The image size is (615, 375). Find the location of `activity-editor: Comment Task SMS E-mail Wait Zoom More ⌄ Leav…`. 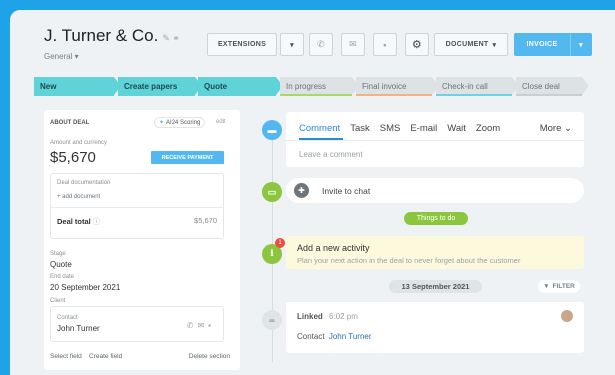

activity-editor: Comment Task SMS E-mail Wait Zoom More ⌄ Leav… is located at coordinates (435, 139).